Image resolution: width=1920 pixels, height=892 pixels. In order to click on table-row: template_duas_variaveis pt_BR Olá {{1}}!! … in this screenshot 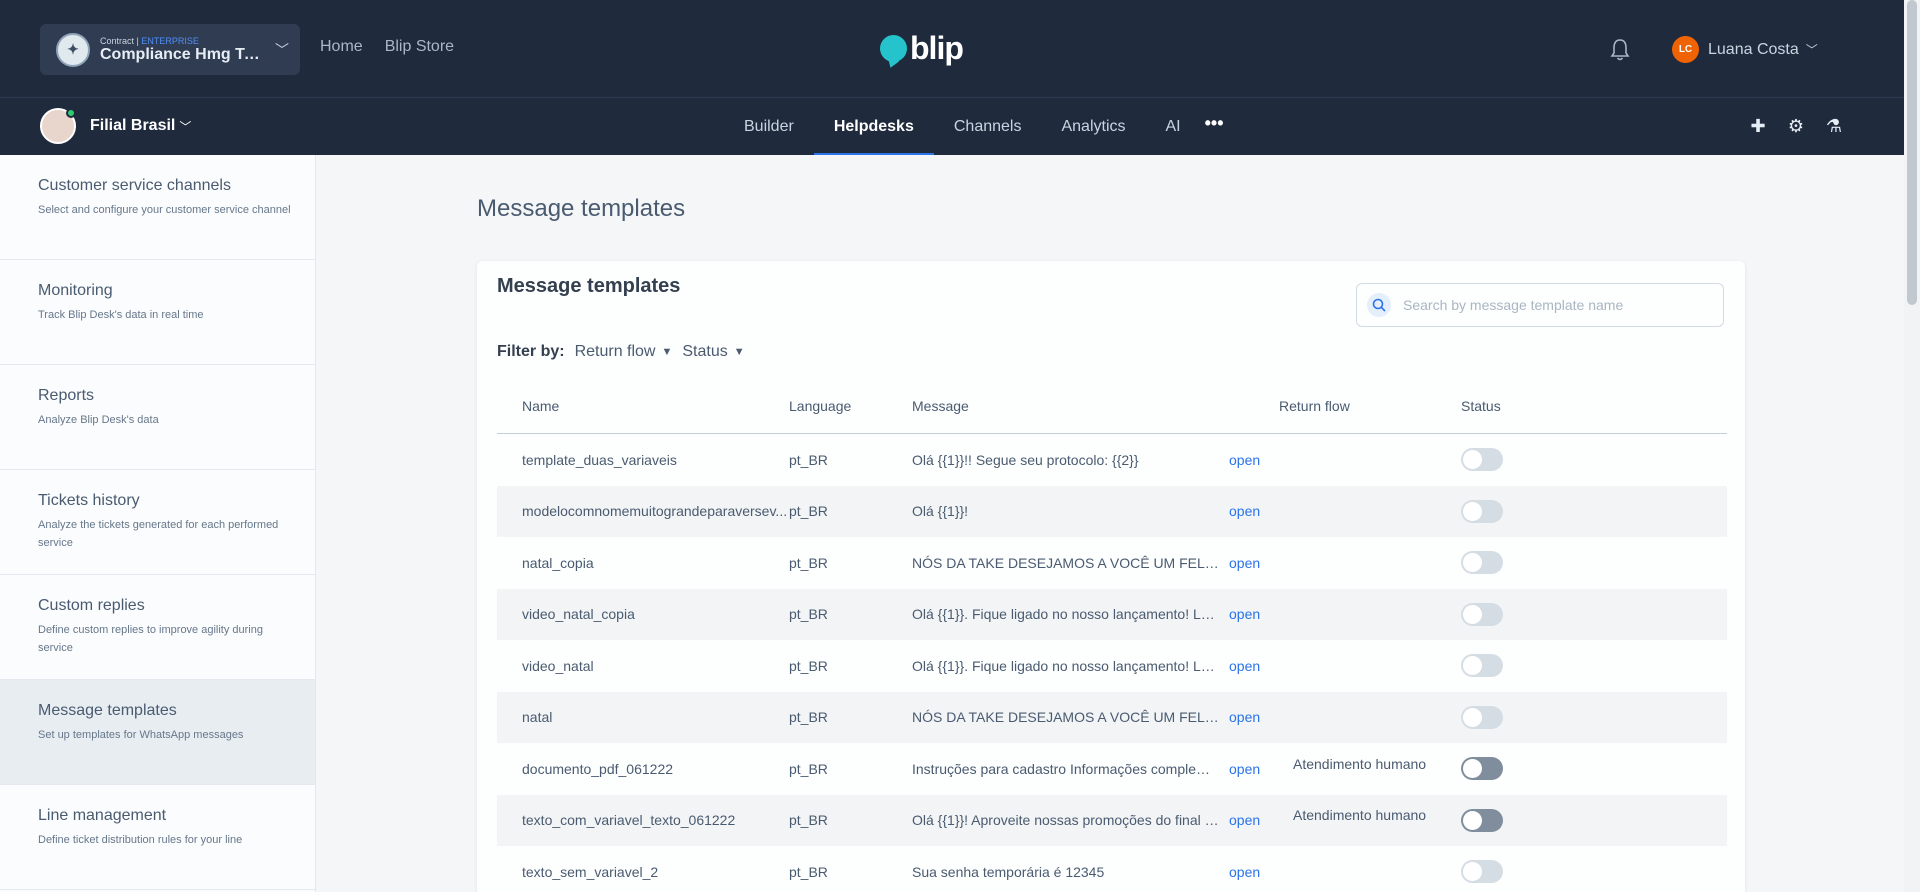, I will do `click(1112, 460)`.